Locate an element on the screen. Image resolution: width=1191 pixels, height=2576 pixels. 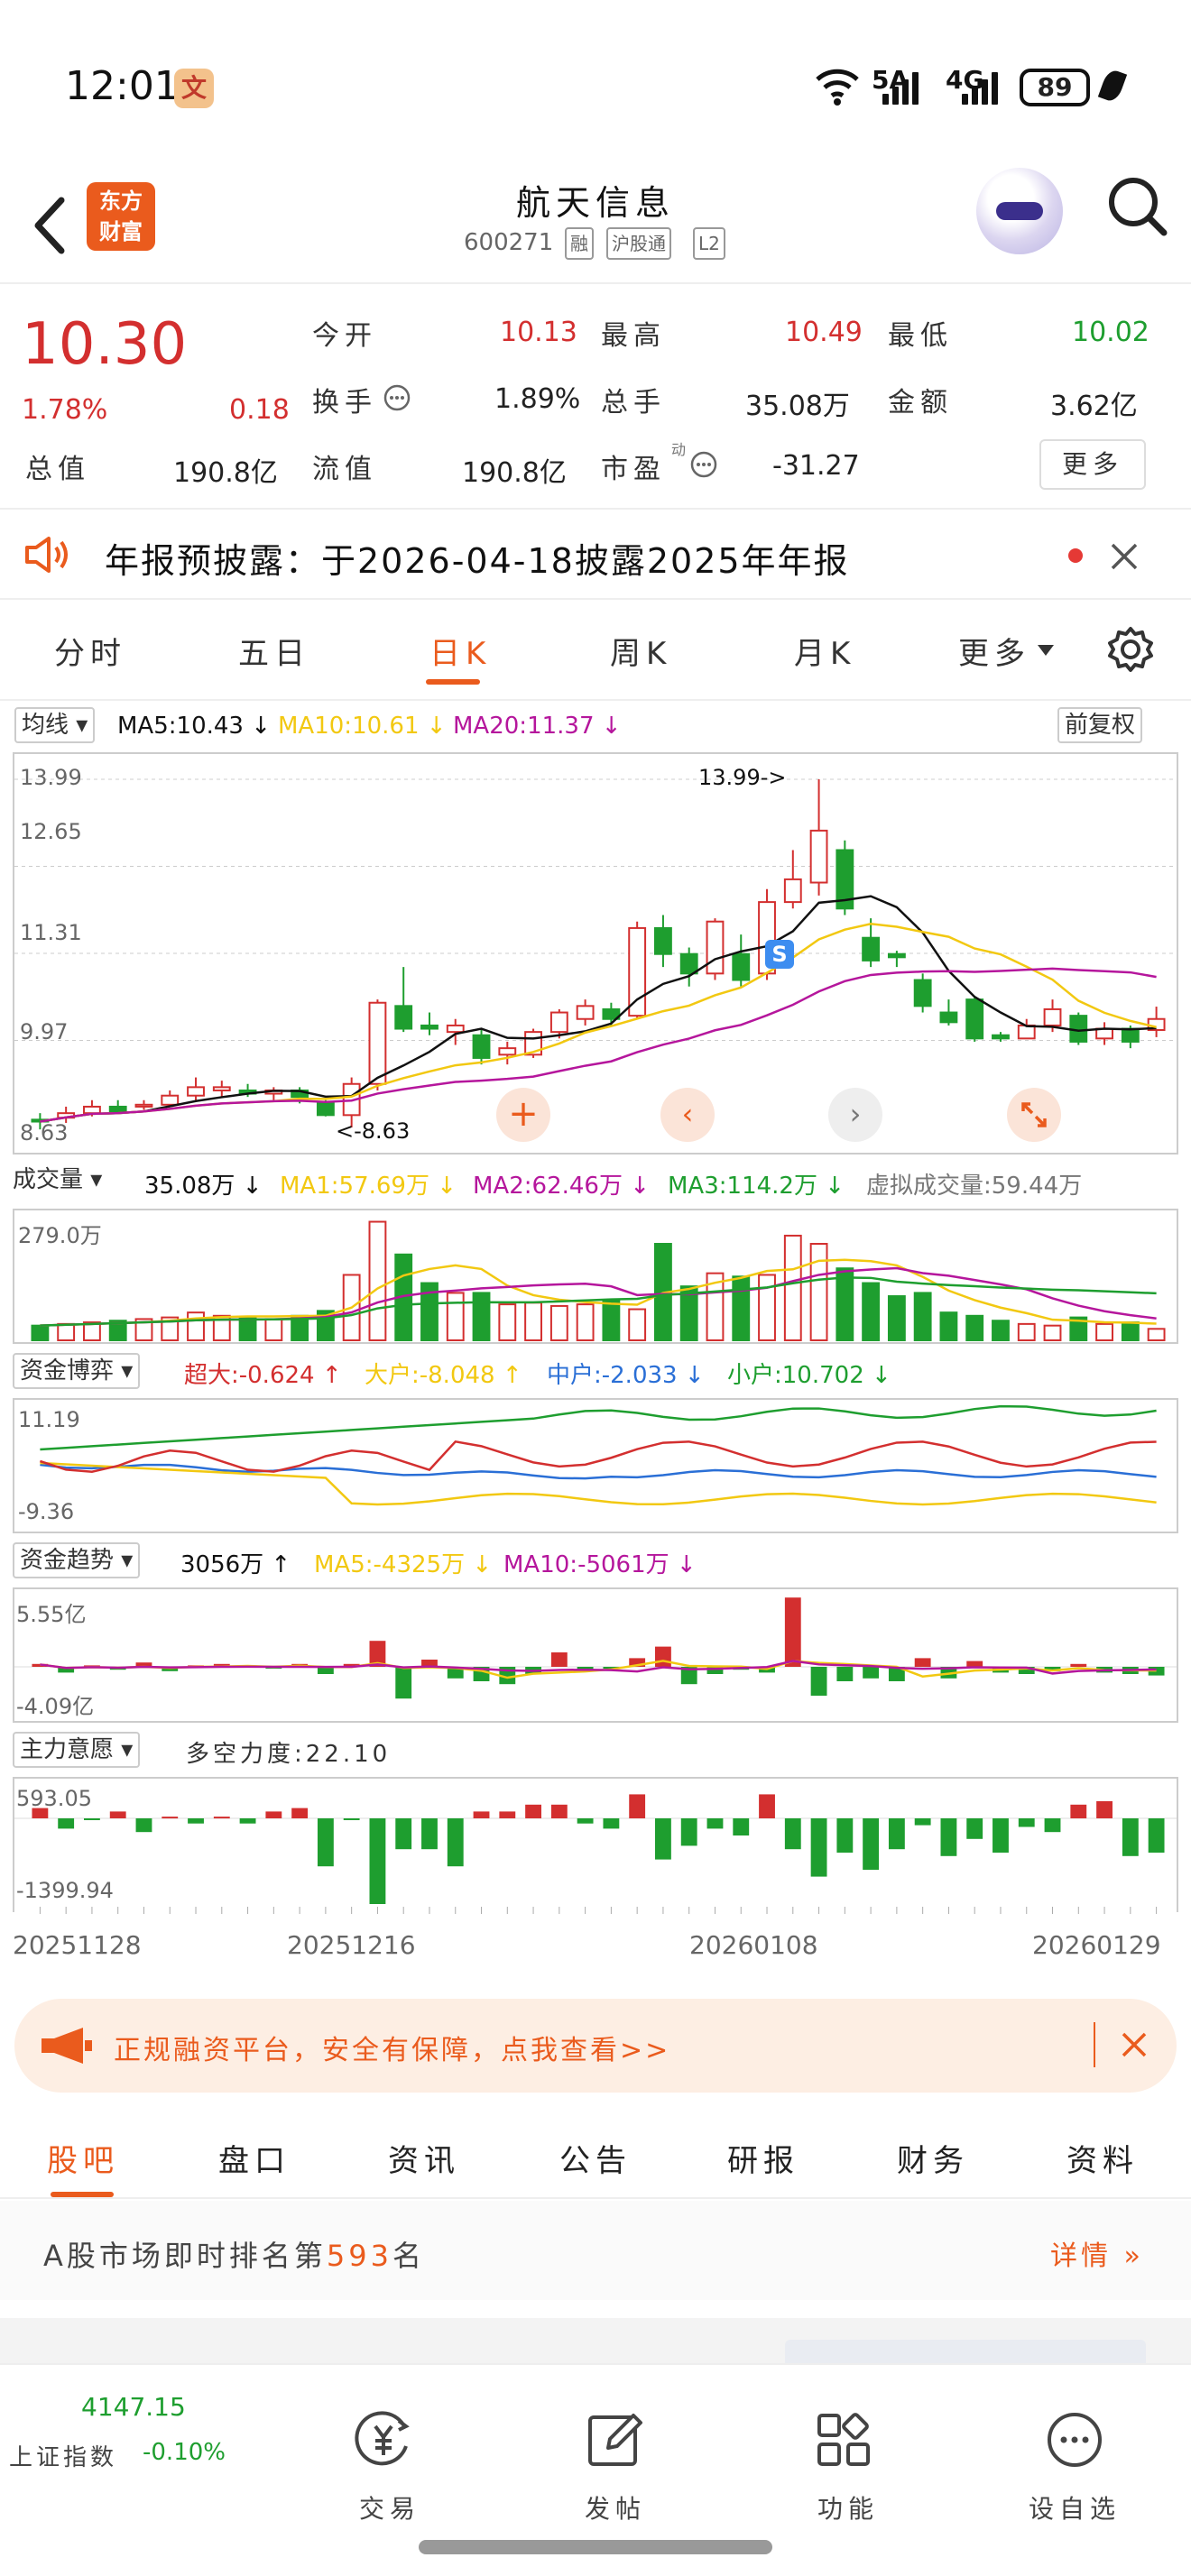
tab-weekly-k: 周K is located at coordinates (640, 651).